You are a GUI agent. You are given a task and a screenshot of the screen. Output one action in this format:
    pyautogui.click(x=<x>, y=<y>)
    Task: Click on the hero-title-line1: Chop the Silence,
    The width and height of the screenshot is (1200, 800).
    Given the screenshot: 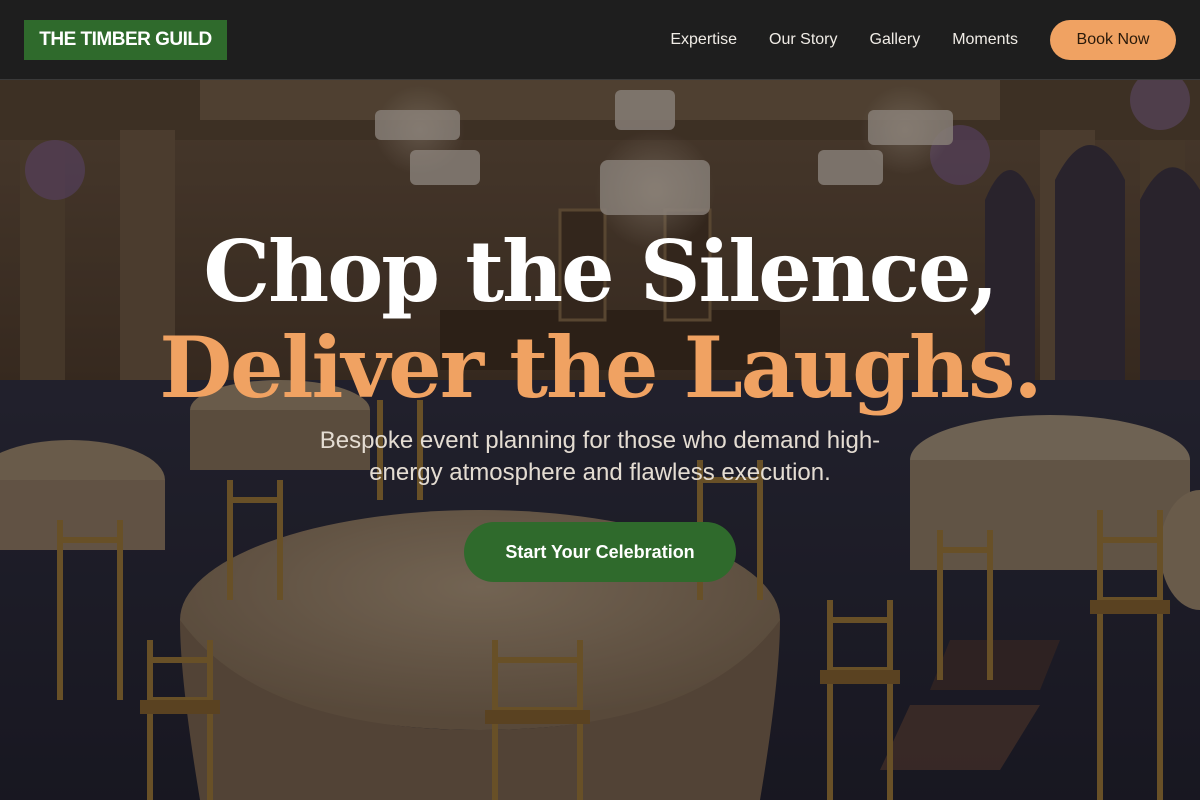 What is the action you would take?
    pyautogui.click(x=600, y=271)
    